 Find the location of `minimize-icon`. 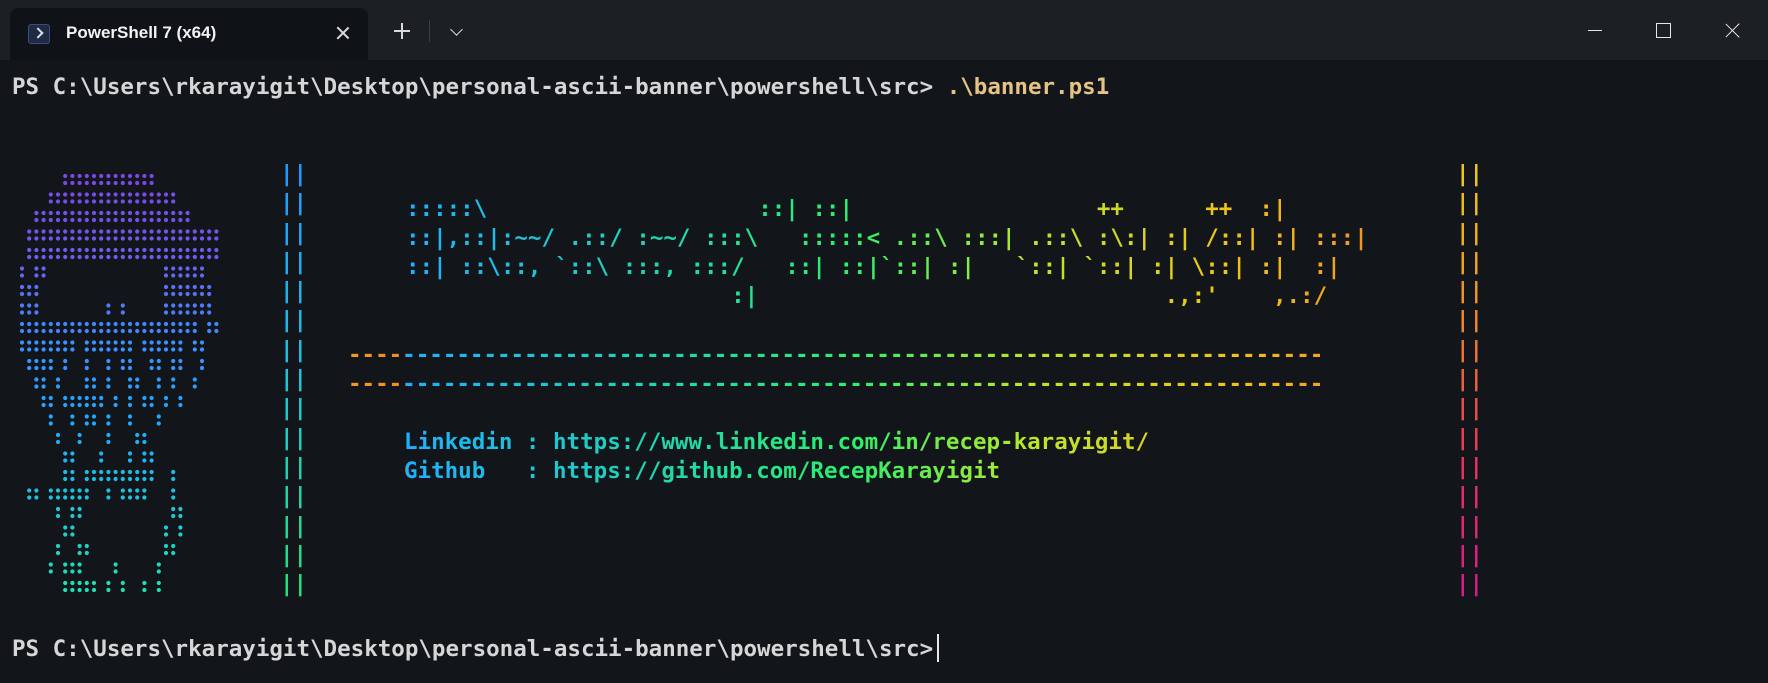

minimize-icon is located at coordinates (1595, 30).